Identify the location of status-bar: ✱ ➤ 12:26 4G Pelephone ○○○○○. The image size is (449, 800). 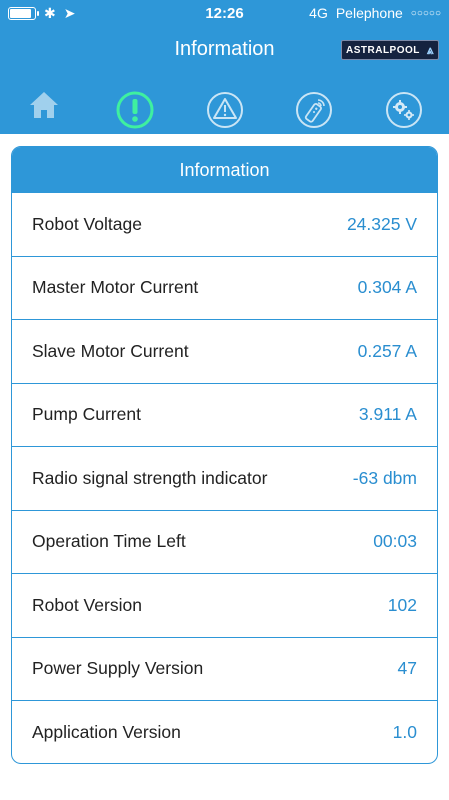
(224, 13).